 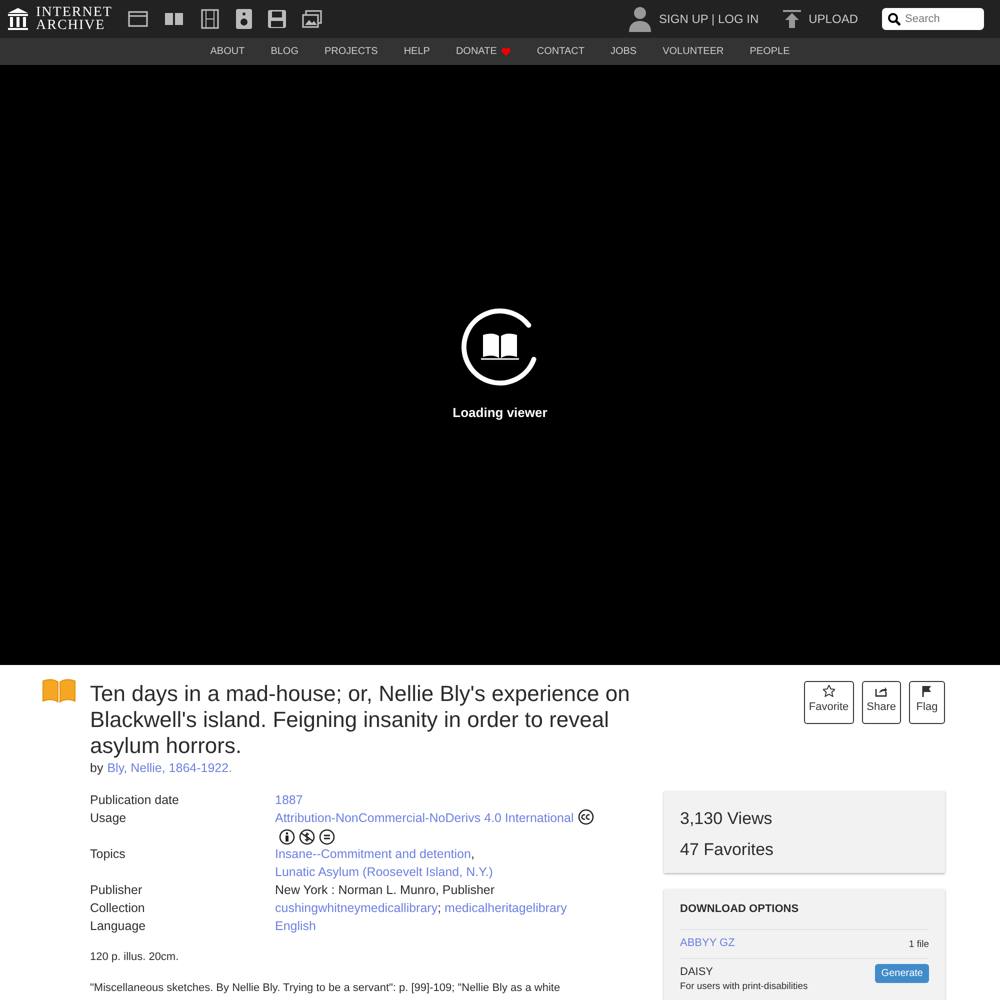 What do you see at coordinates (287, 836) in the screenshot?
I see `attribution-person-icon` at bounding box center [287, 836].